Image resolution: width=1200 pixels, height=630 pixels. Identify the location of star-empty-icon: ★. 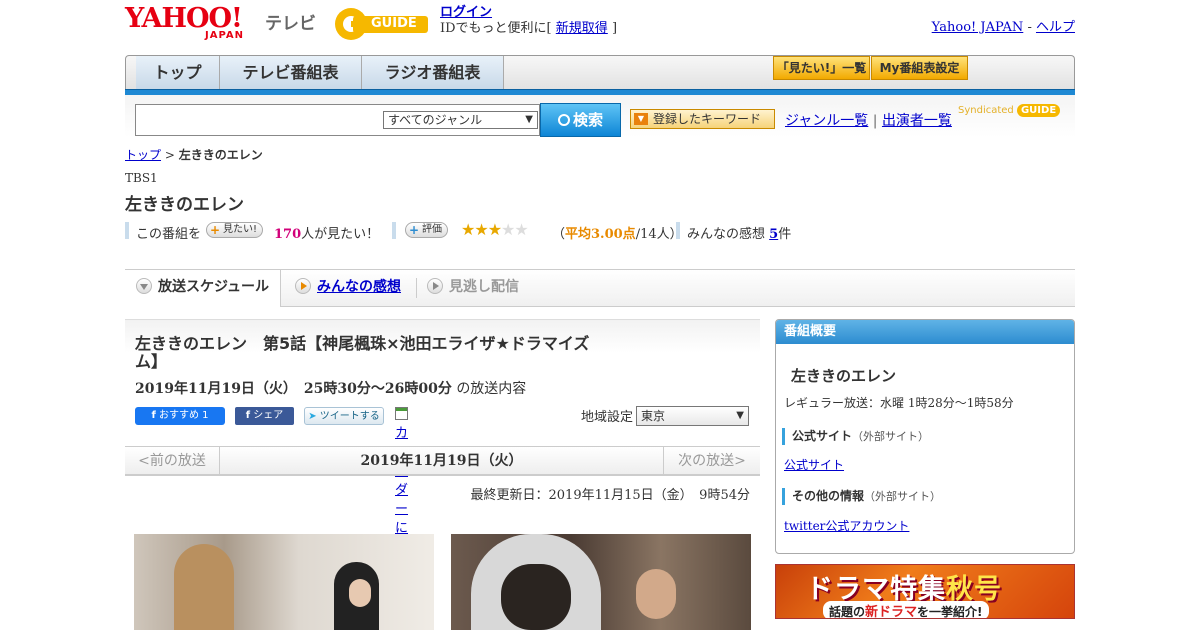
(508, 229).